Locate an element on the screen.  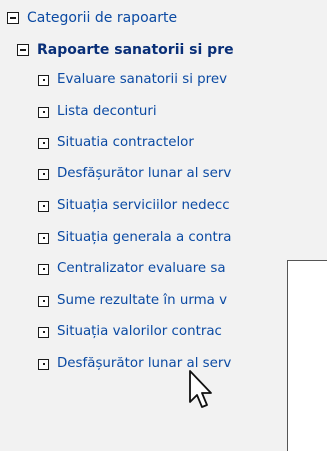
tree-item-label: Evaluare sanatorii si prev is located at coordinates (142, 80).